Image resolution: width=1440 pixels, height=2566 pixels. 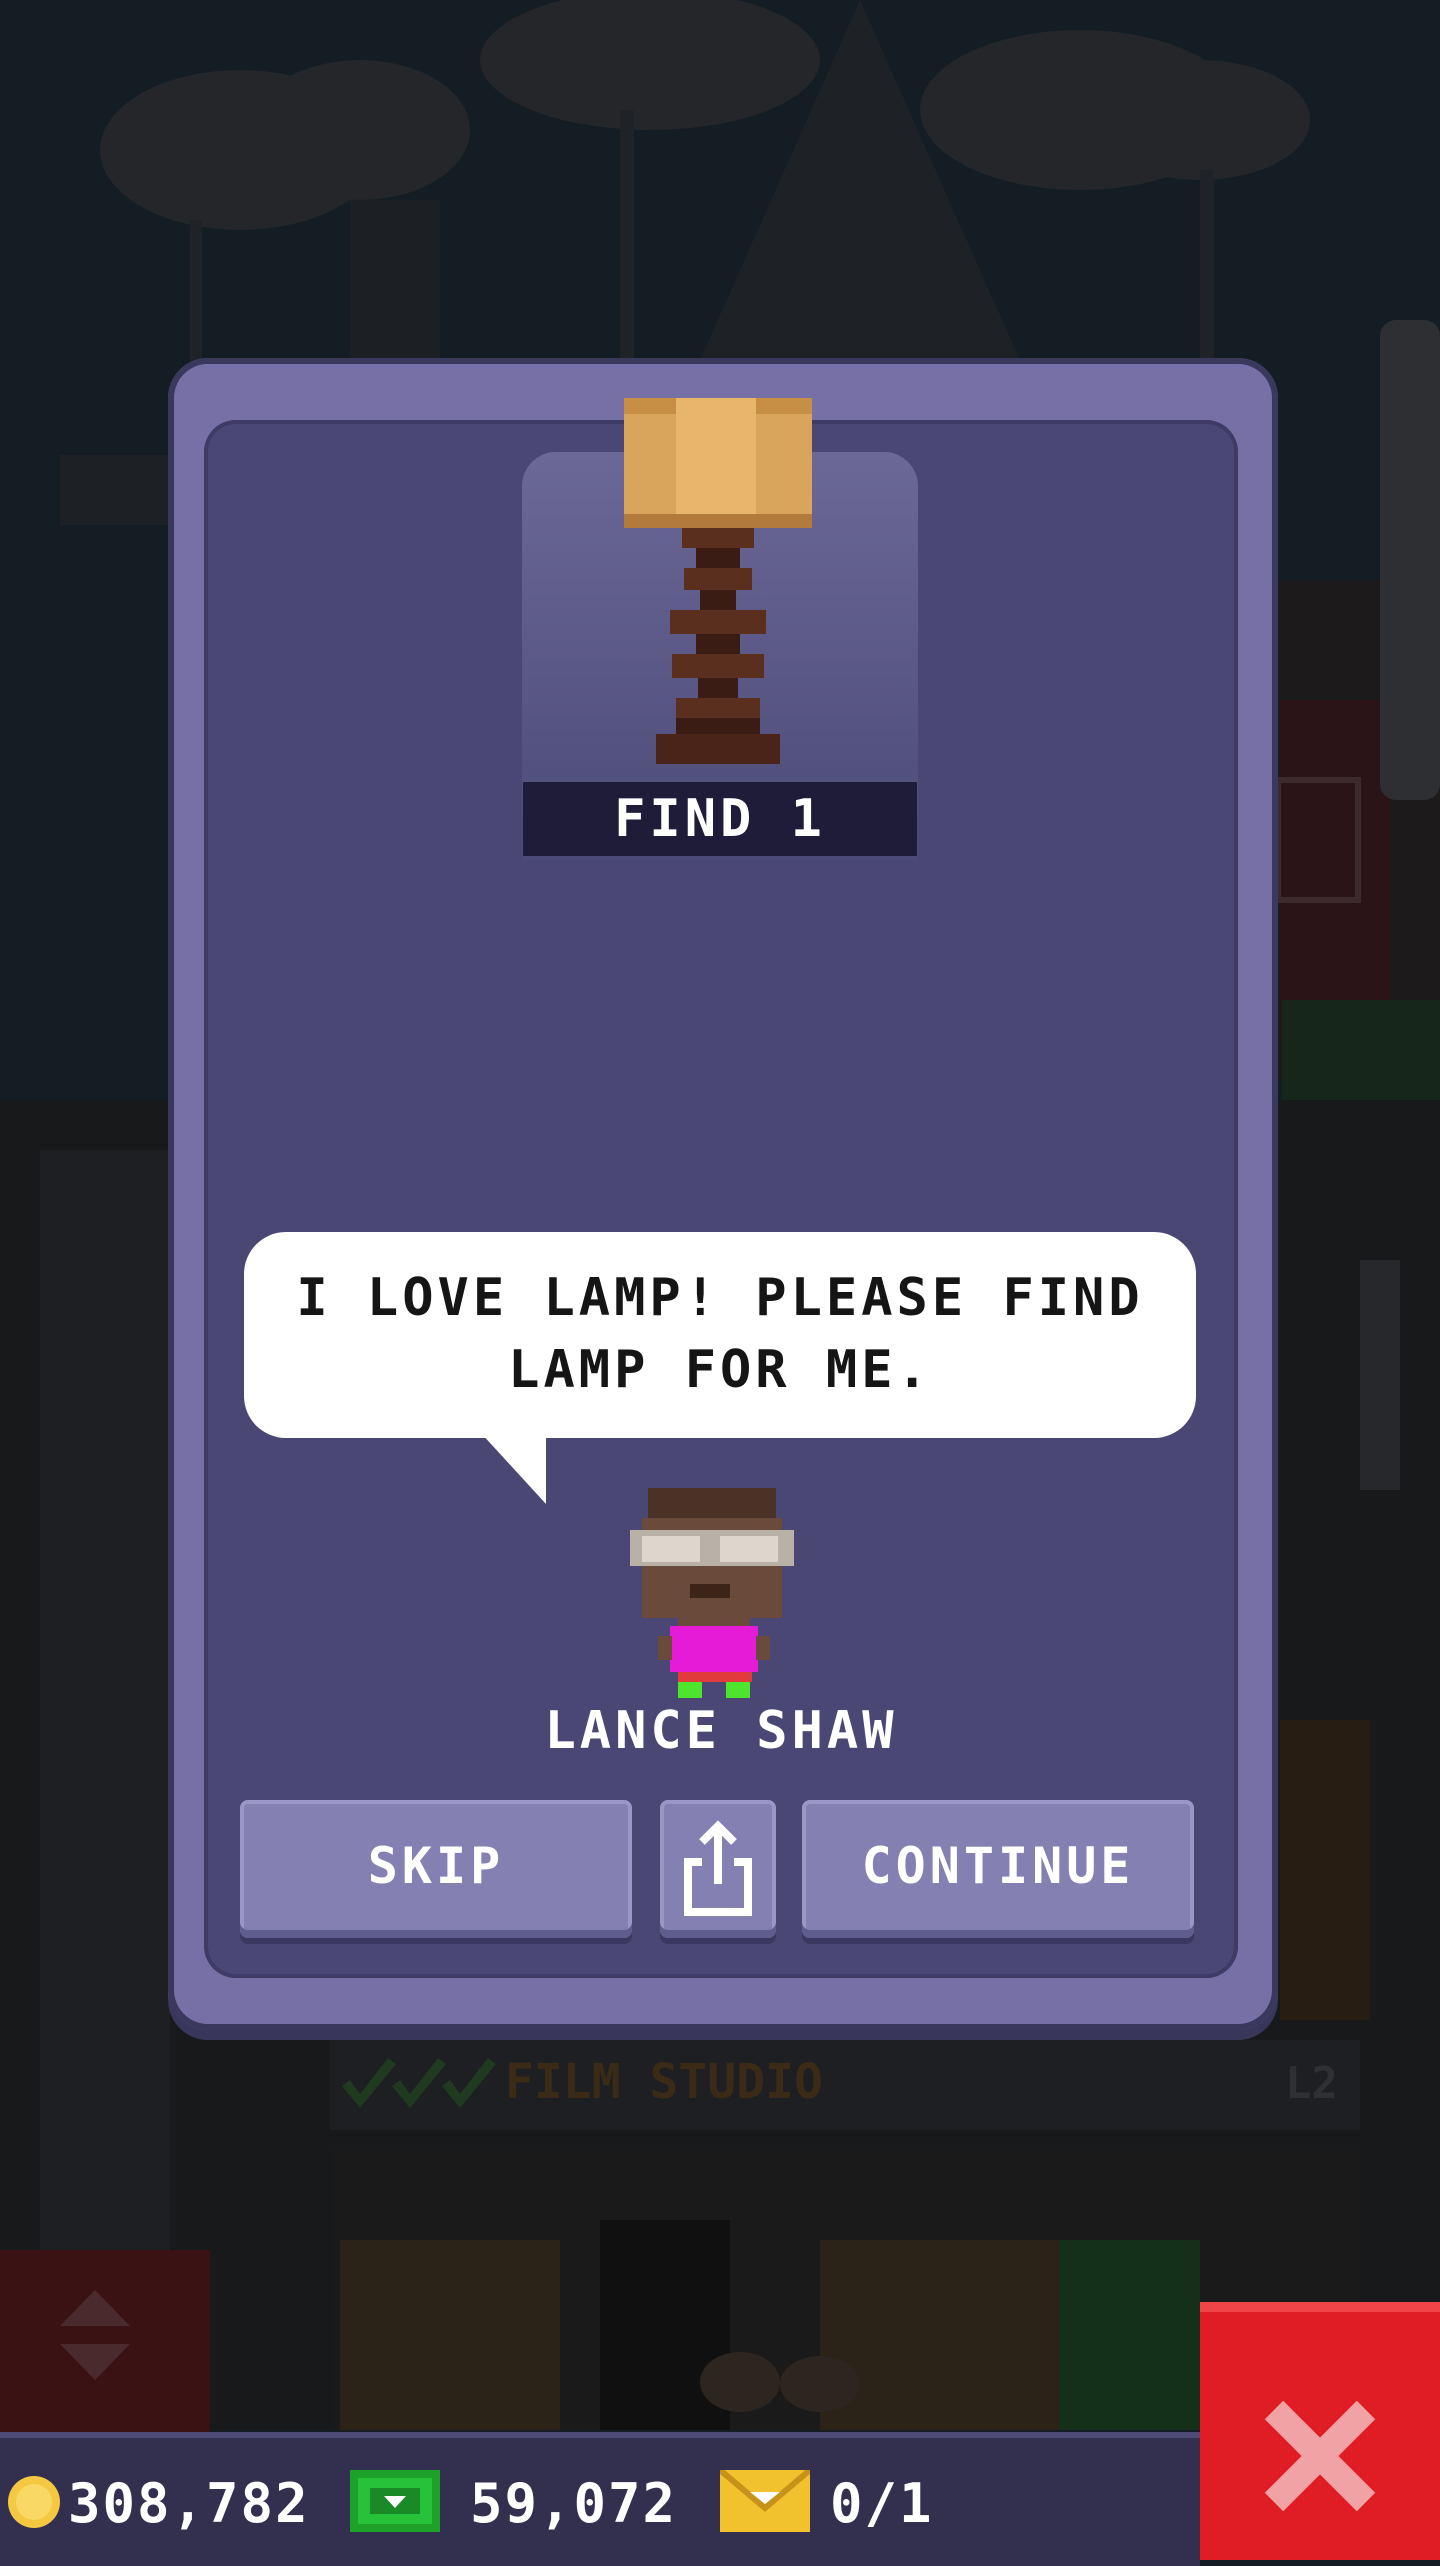 I want to click on close-button, so click(x=1320, y=2431).